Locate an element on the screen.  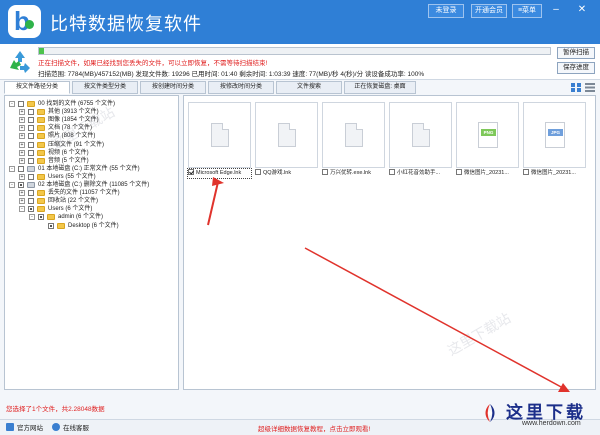
tree-row: + Users (55 个文件) is located at coordinates (90, 177).